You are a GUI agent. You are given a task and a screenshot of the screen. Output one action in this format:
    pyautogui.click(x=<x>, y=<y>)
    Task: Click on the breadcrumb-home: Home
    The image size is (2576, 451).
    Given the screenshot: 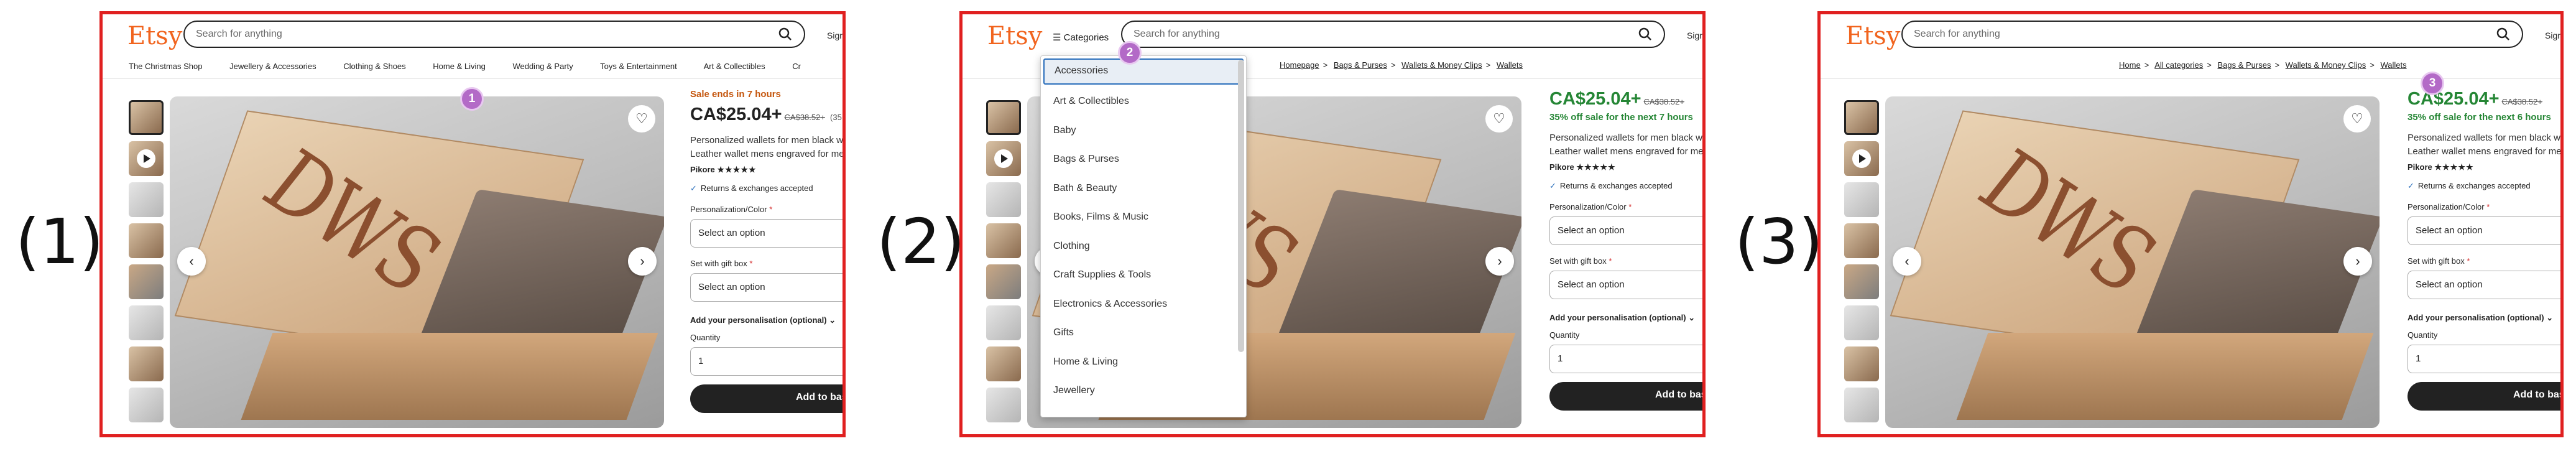 What is the action you would take?
    pyautogui.click(x=2130, y=65)
    